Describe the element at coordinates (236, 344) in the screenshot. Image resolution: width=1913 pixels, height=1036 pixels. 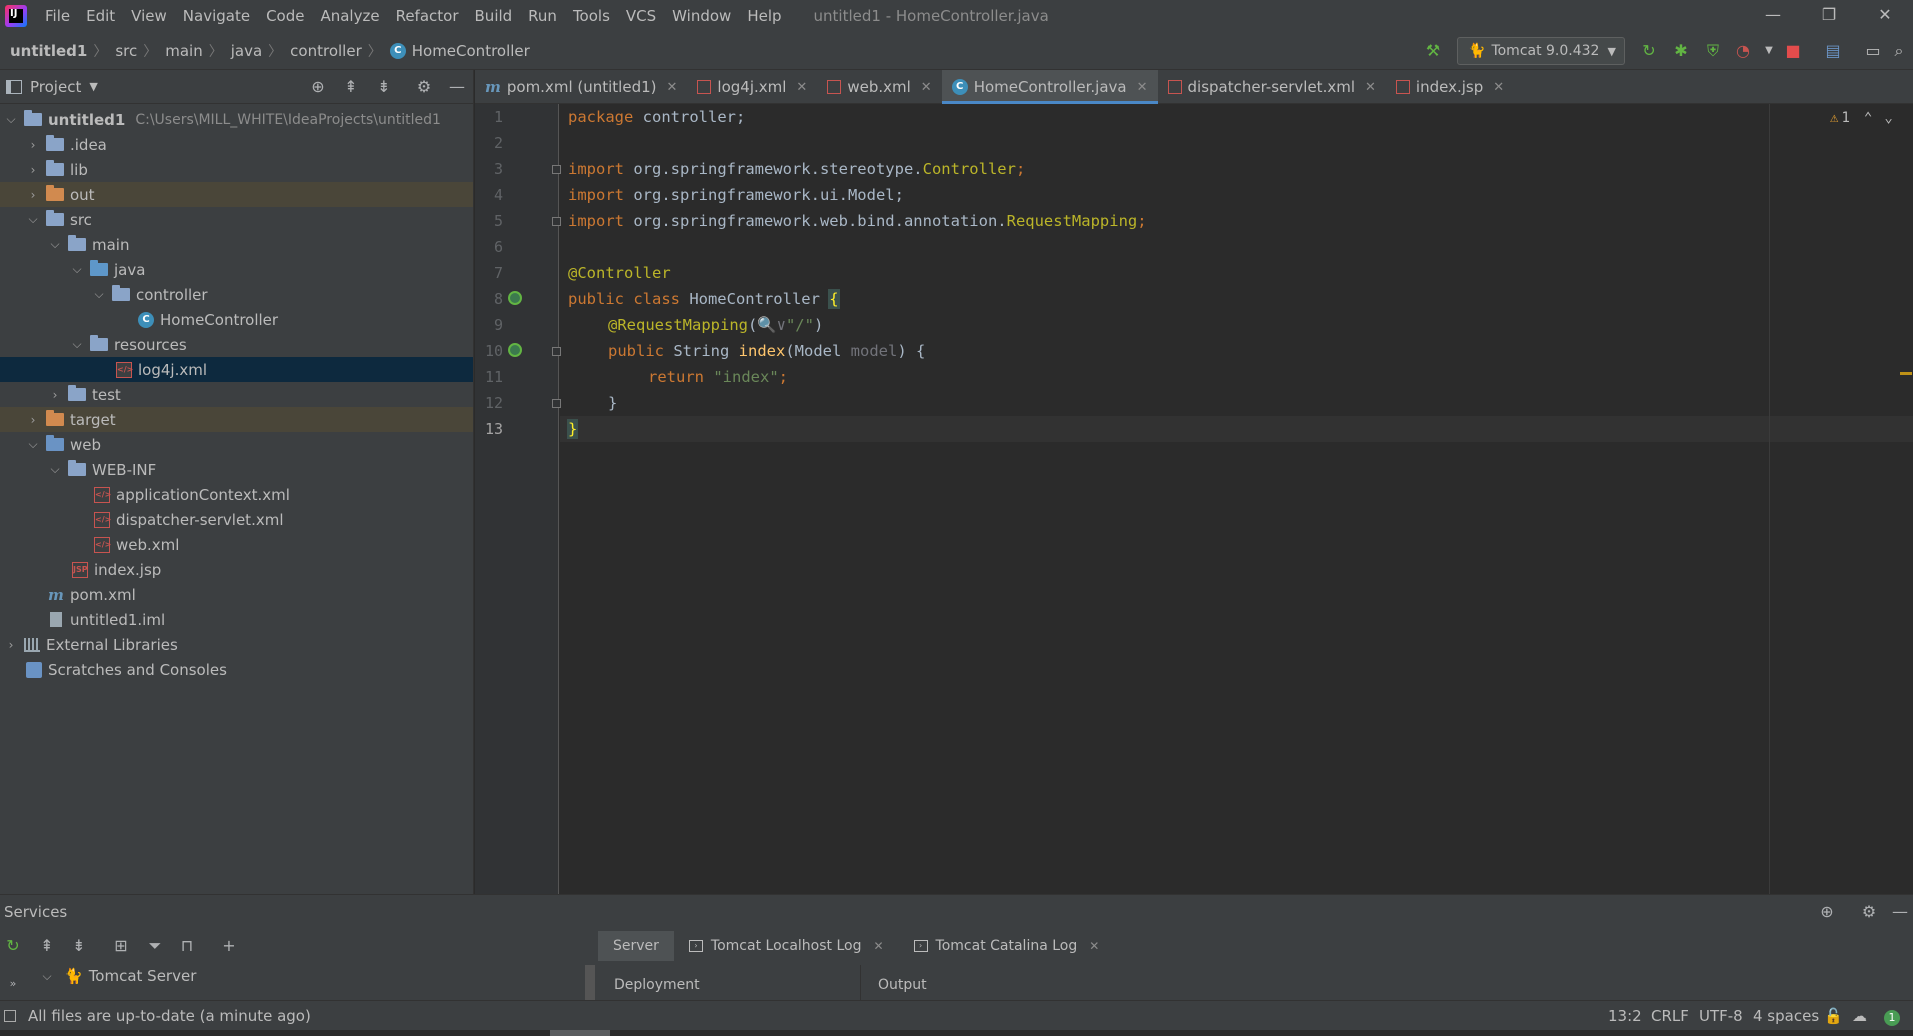
I see `tree-item-resources: ⌵ resources` at that location.